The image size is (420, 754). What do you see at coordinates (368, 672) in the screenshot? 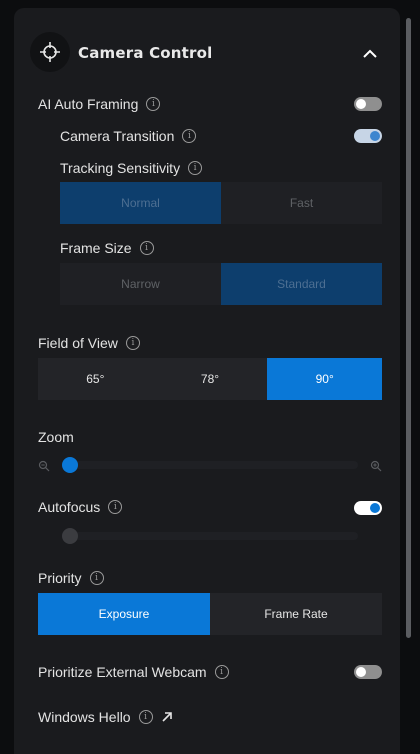
I see `prioritize-external-webcam-toggle` at bounding box center [368, 672].